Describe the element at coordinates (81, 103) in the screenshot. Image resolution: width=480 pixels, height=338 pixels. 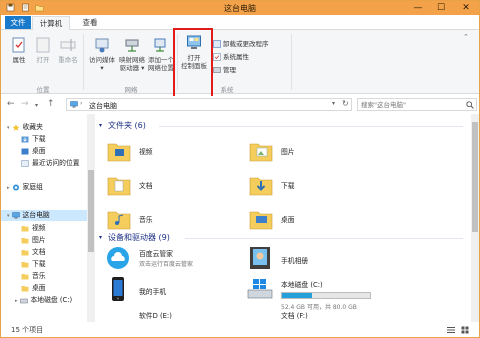
I see `breadcrumb-chevron-icon: ›` at that location.